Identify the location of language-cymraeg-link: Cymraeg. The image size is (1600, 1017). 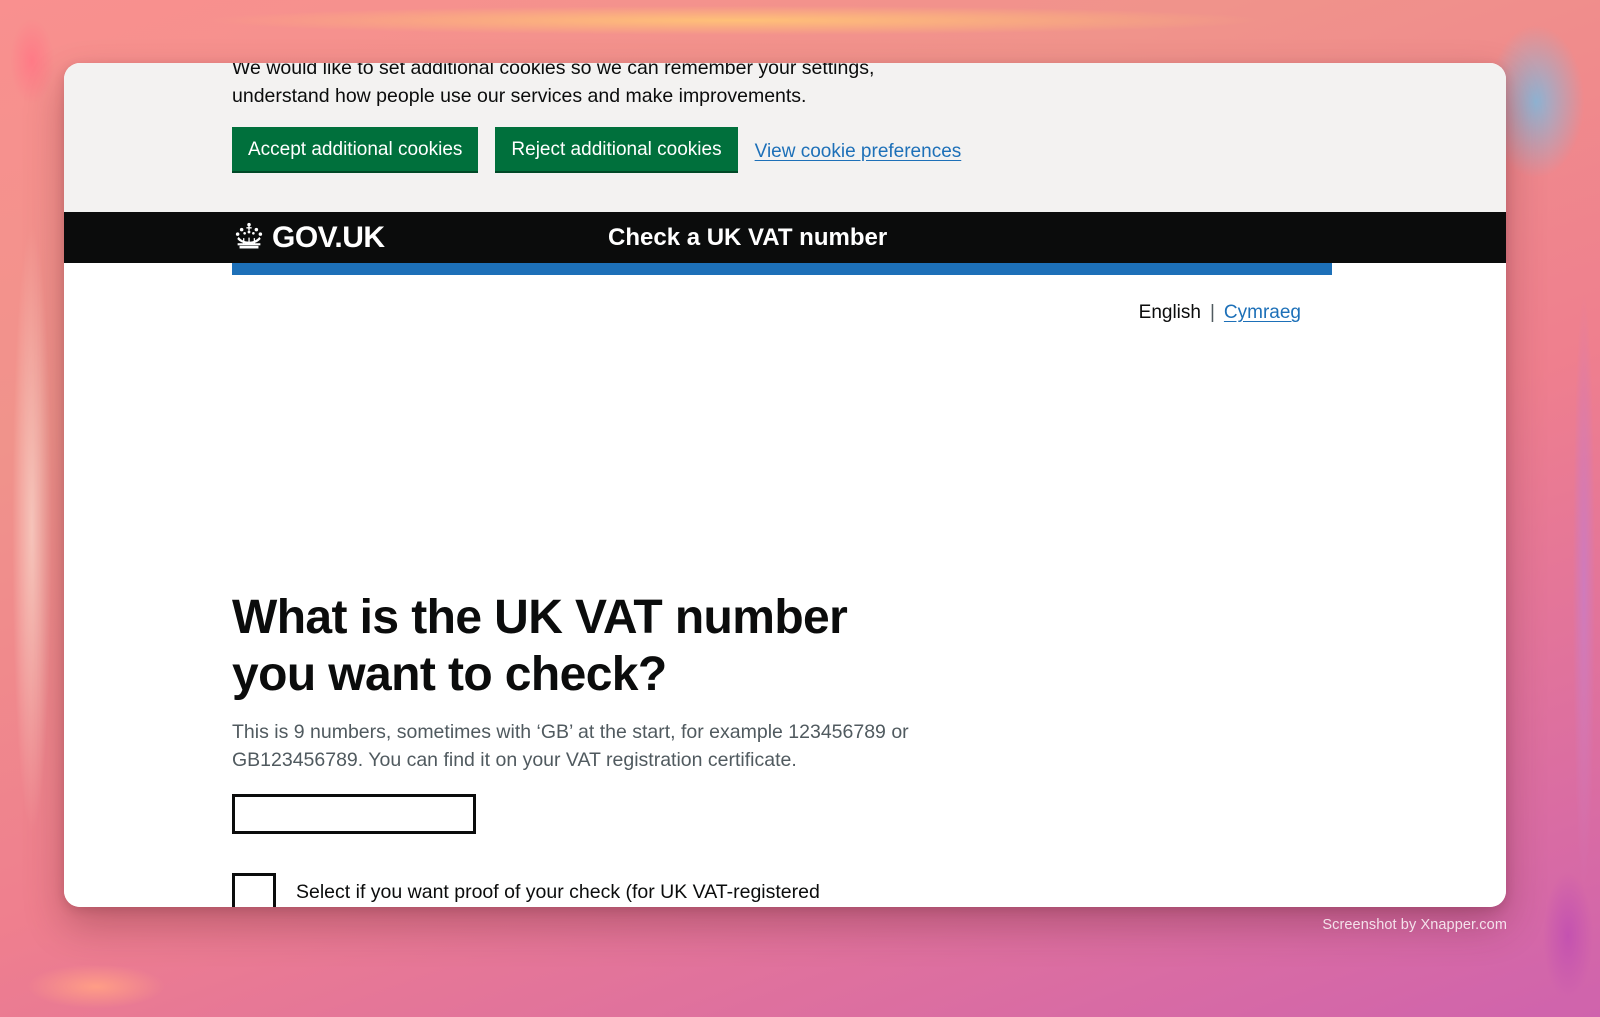
(1262, 313).